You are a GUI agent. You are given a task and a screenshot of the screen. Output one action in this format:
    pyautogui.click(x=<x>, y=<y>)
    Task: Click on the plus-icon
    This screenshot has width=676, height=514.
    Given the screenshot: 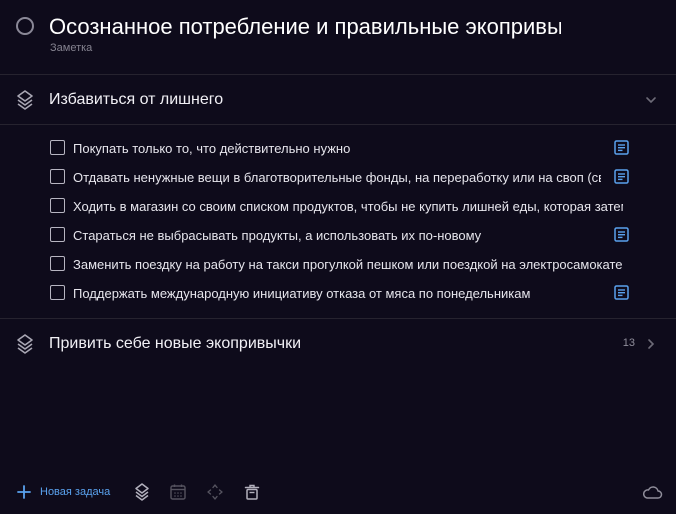 What is the action you would take?
    pyautogui.click(x=24, y=492)
    